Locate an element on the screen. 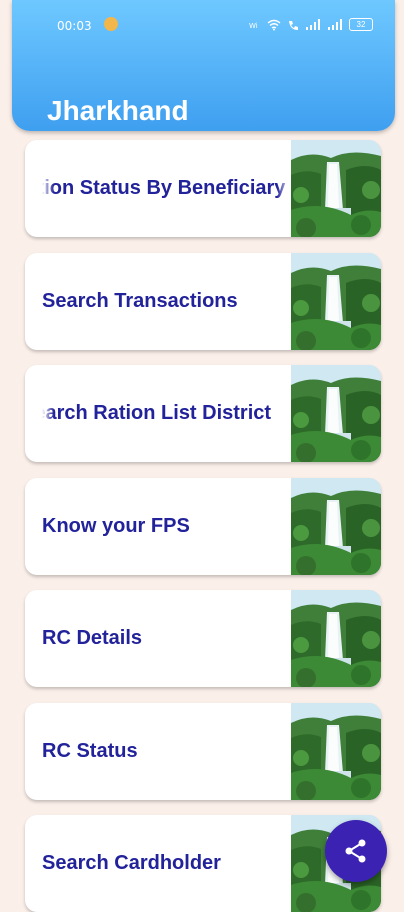 This screenshot has width=404, height=912. battery-icon: 32 is located at coordinates (361, 24).